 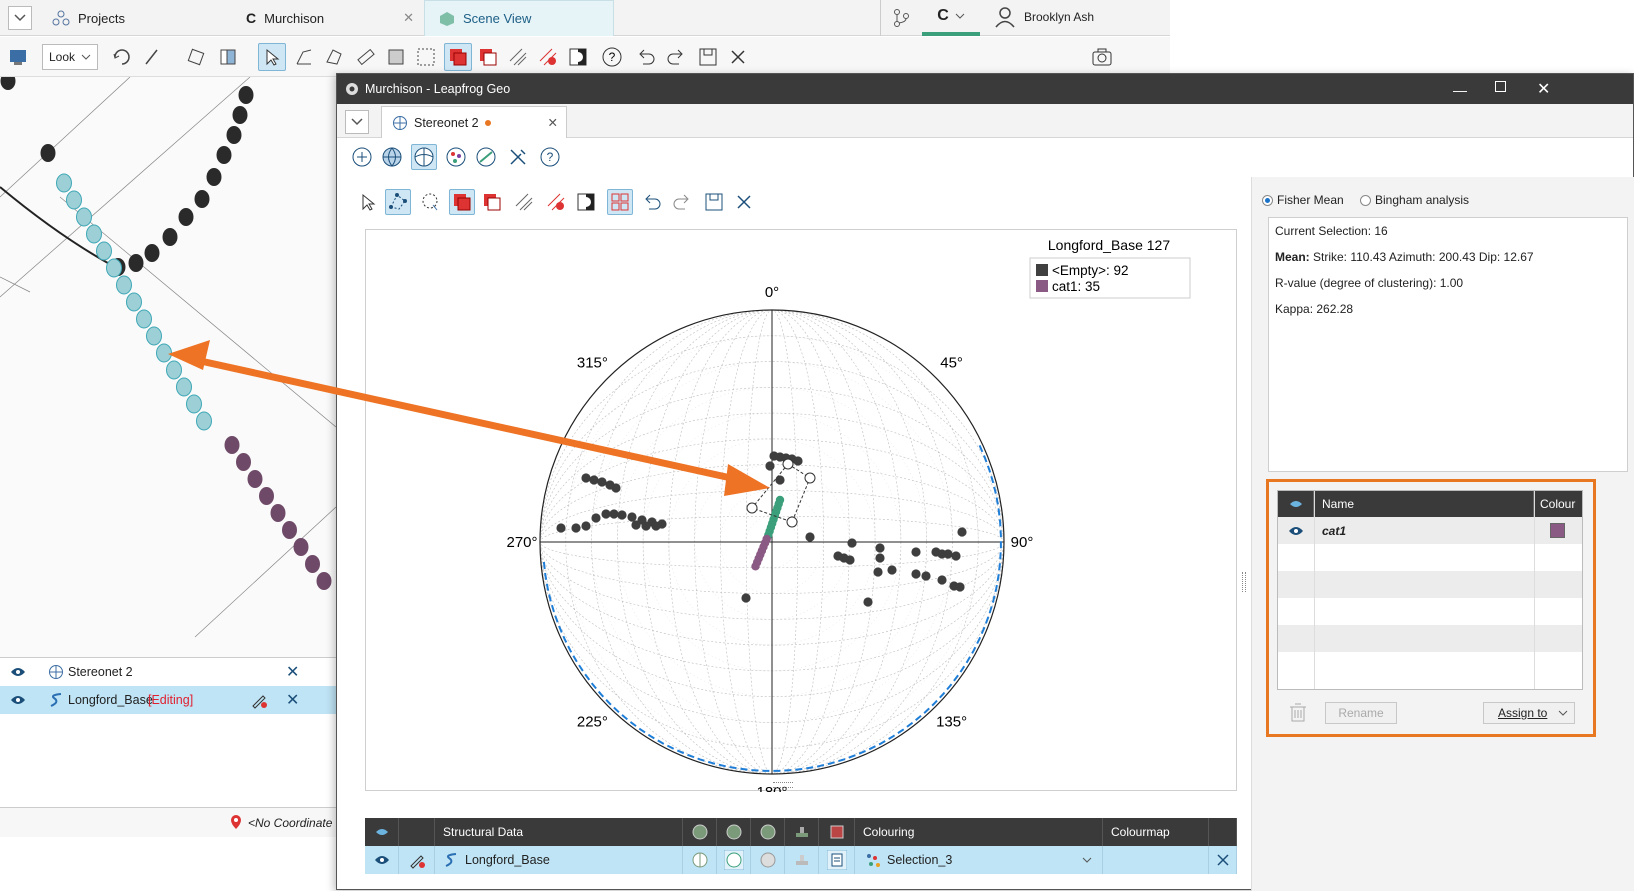 What do you see at coordinates (1414, 200) in the screenshot?
I see `bingham-radio: Bingham analysis` at bounding box center [1414, 200].